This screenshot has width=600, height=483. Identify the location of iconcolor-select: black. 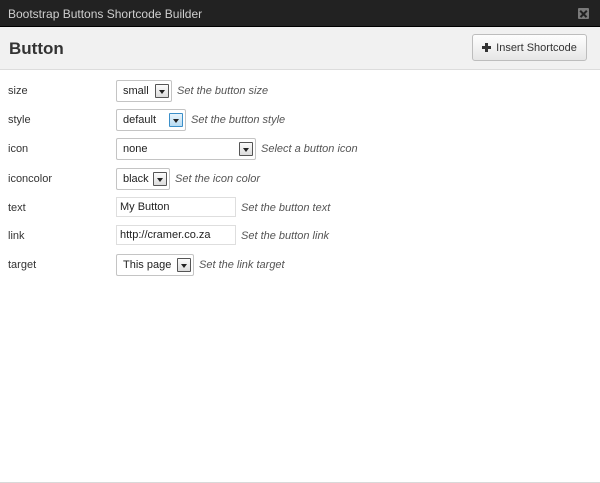
(143, 179).